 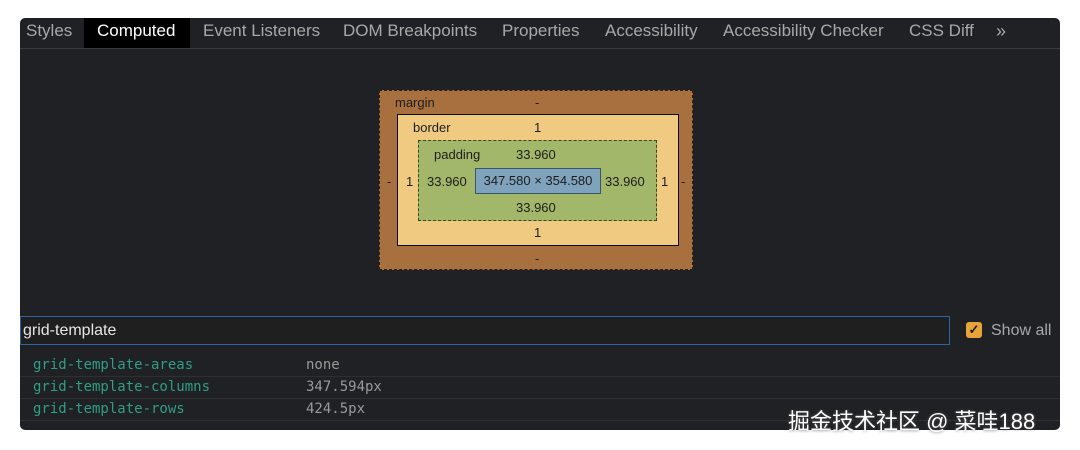 I want to click on more-tabs-chevron-icon: », so click(x=1001, y=33).